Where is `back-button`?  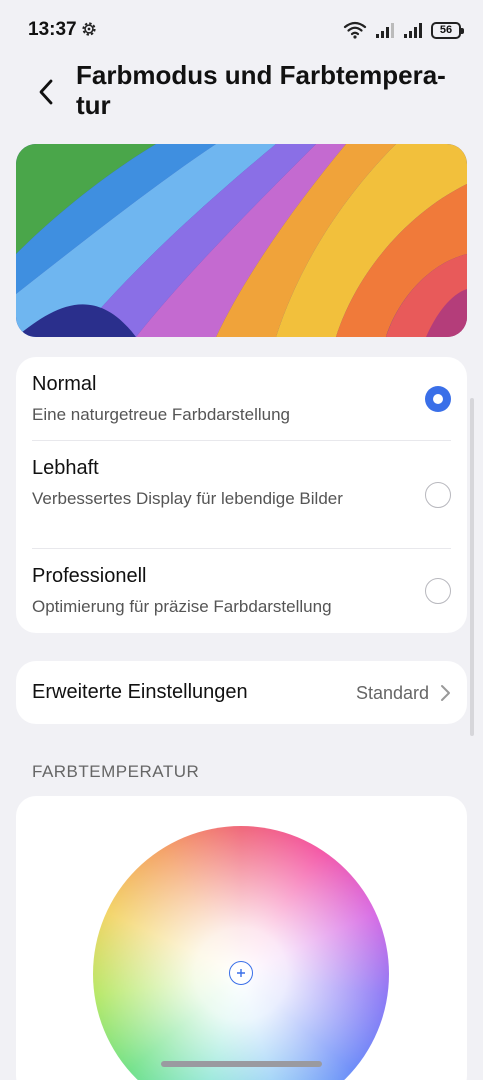
back-button is located at coordinates (46, 92).